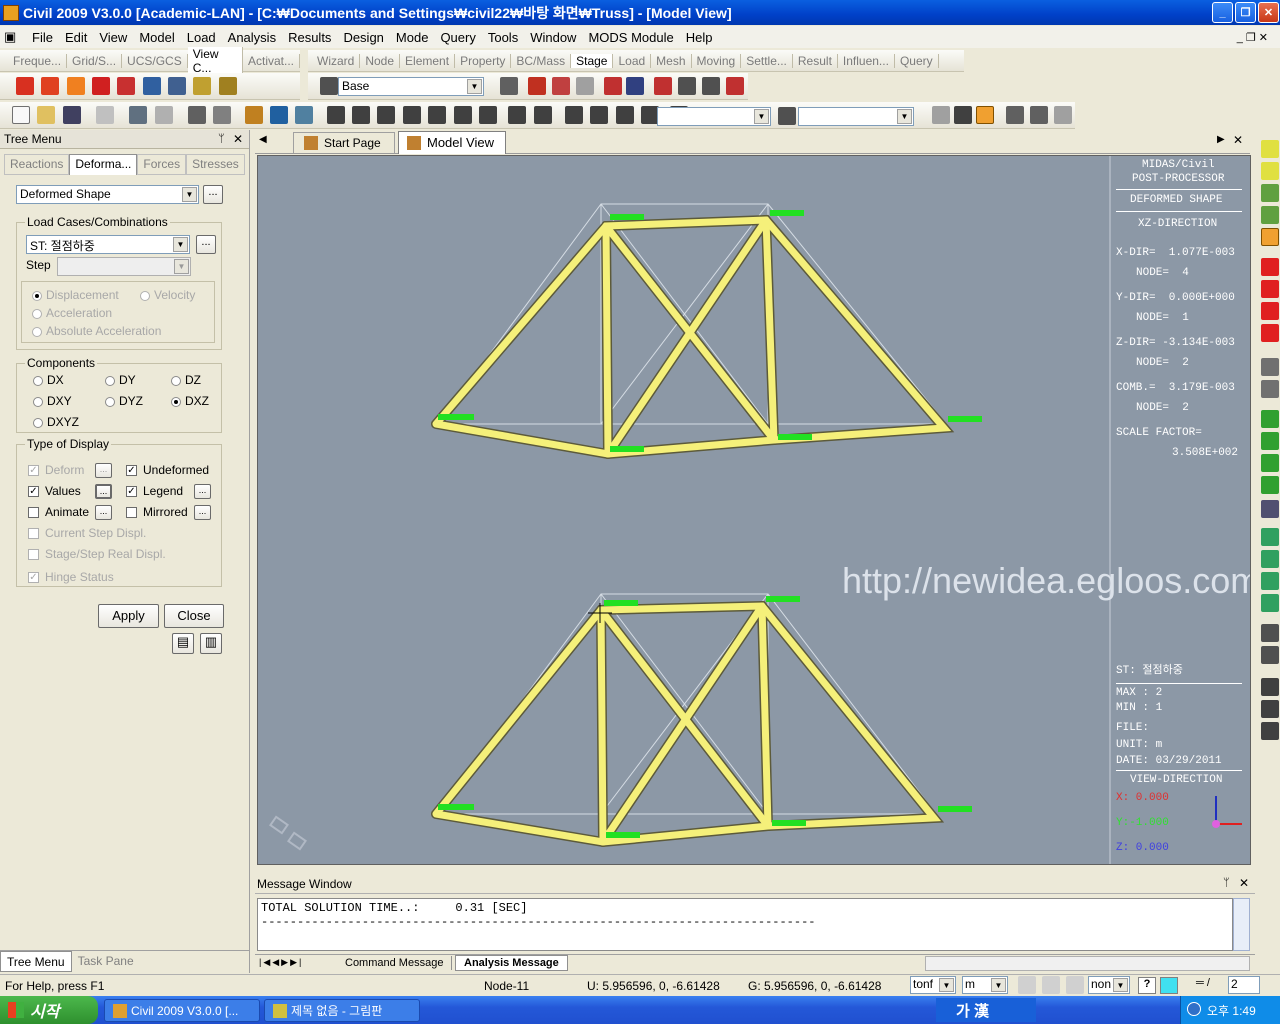 Image resolution: width=1280 pixels, height=1024 pixels. I want to click on save-icon, so click(71, 115).